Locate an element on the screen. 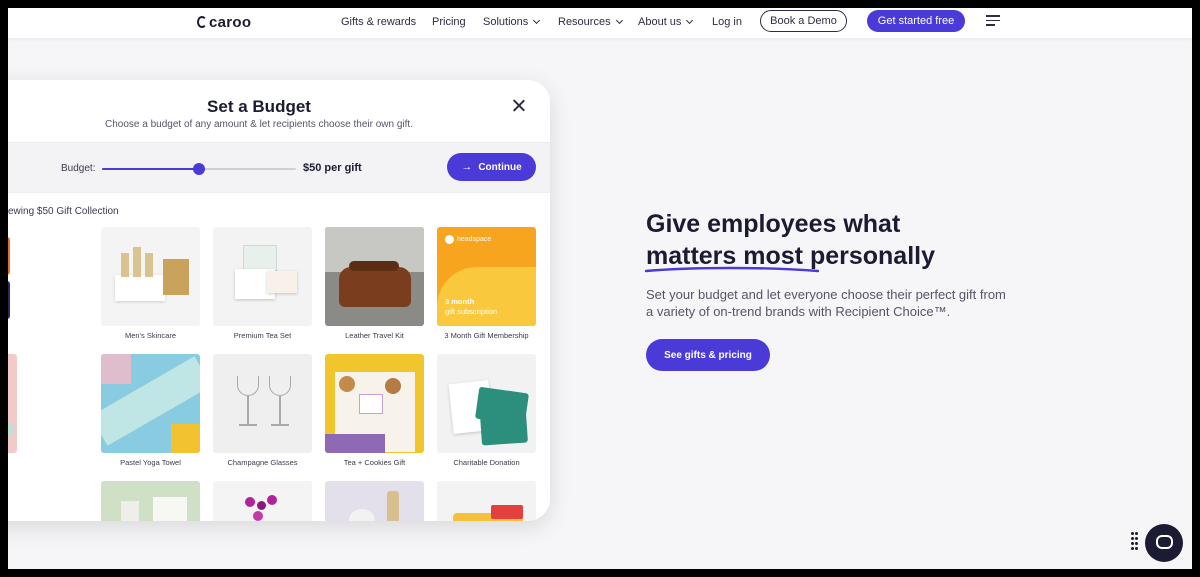 Image resolution: width=1200 pixels, height=577 pixels. slider-thumb is located at coordinates (199, 169).